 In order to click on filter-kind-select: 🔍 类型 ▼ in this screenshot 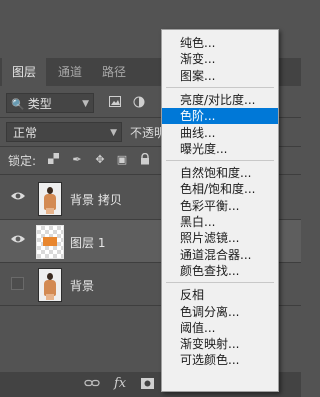, I will do `click(50, 103)`.